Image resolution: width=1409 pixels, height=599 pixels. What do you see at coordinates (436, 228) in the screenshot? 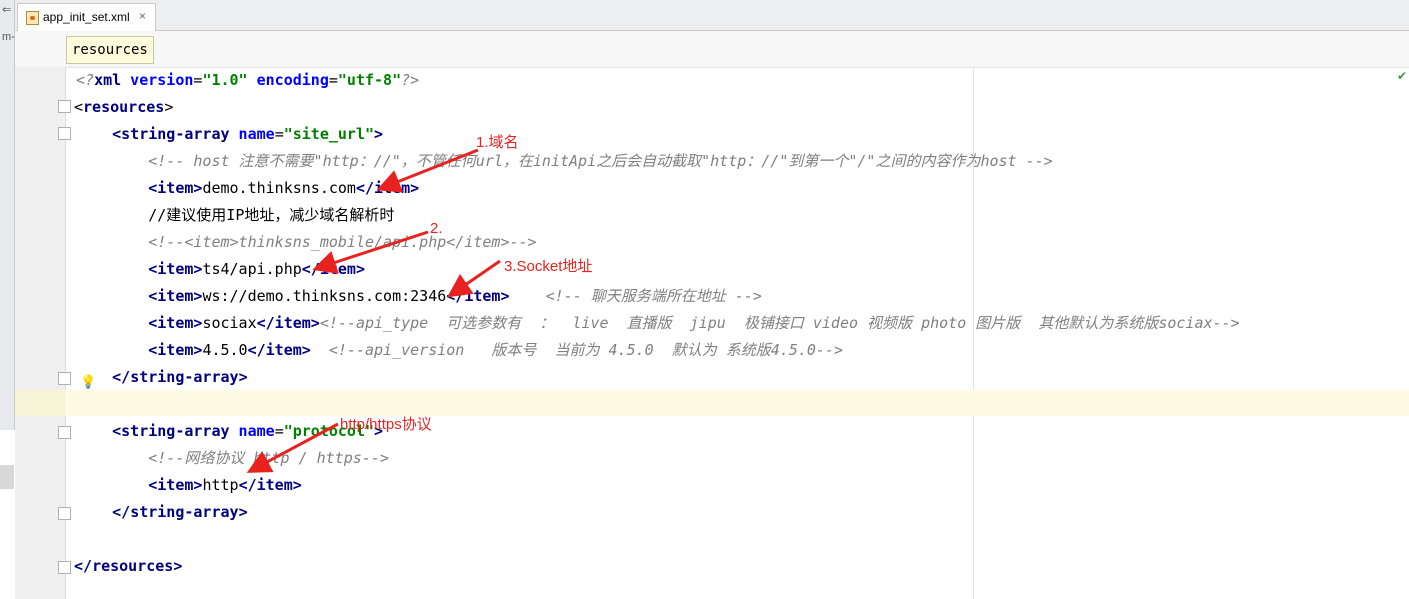
I see `annotation-api-path: 2.` at bounding box center [436, 228].